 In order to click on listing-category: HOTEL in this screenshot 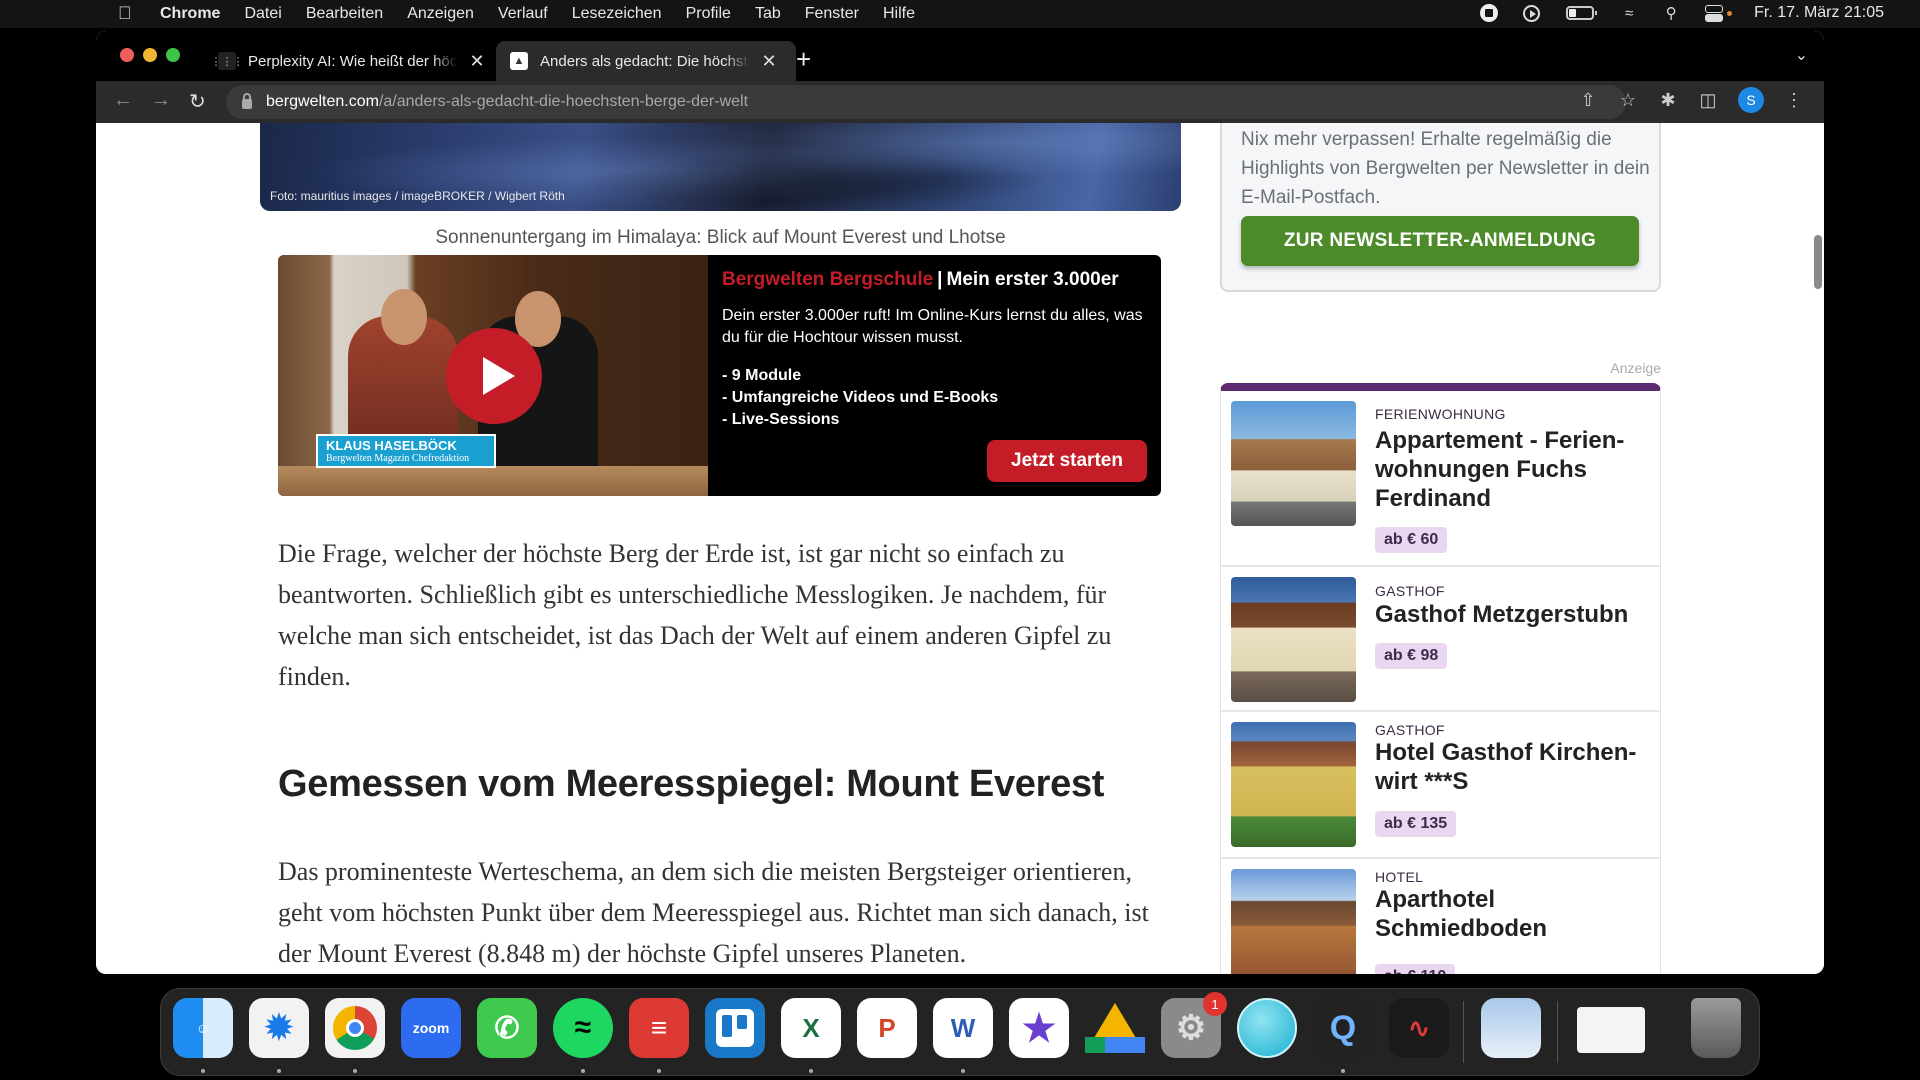, I will do `click(1399, 877)`.